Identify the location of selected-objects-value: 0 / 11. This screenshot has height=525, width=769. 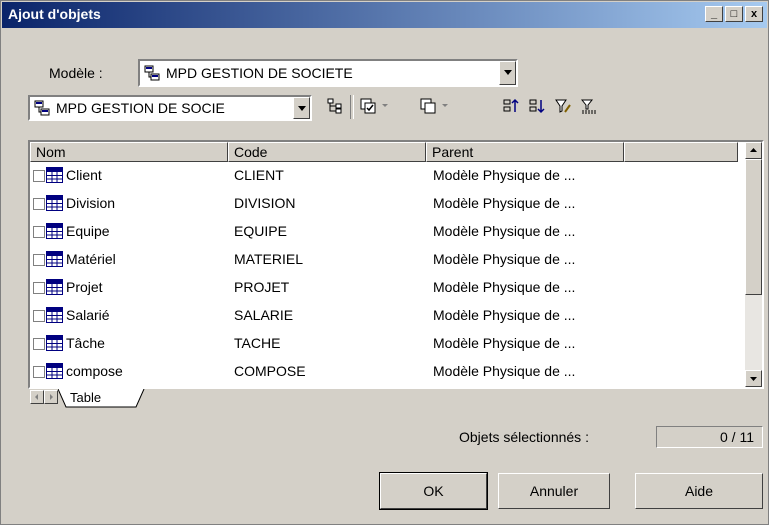
(737, 437).